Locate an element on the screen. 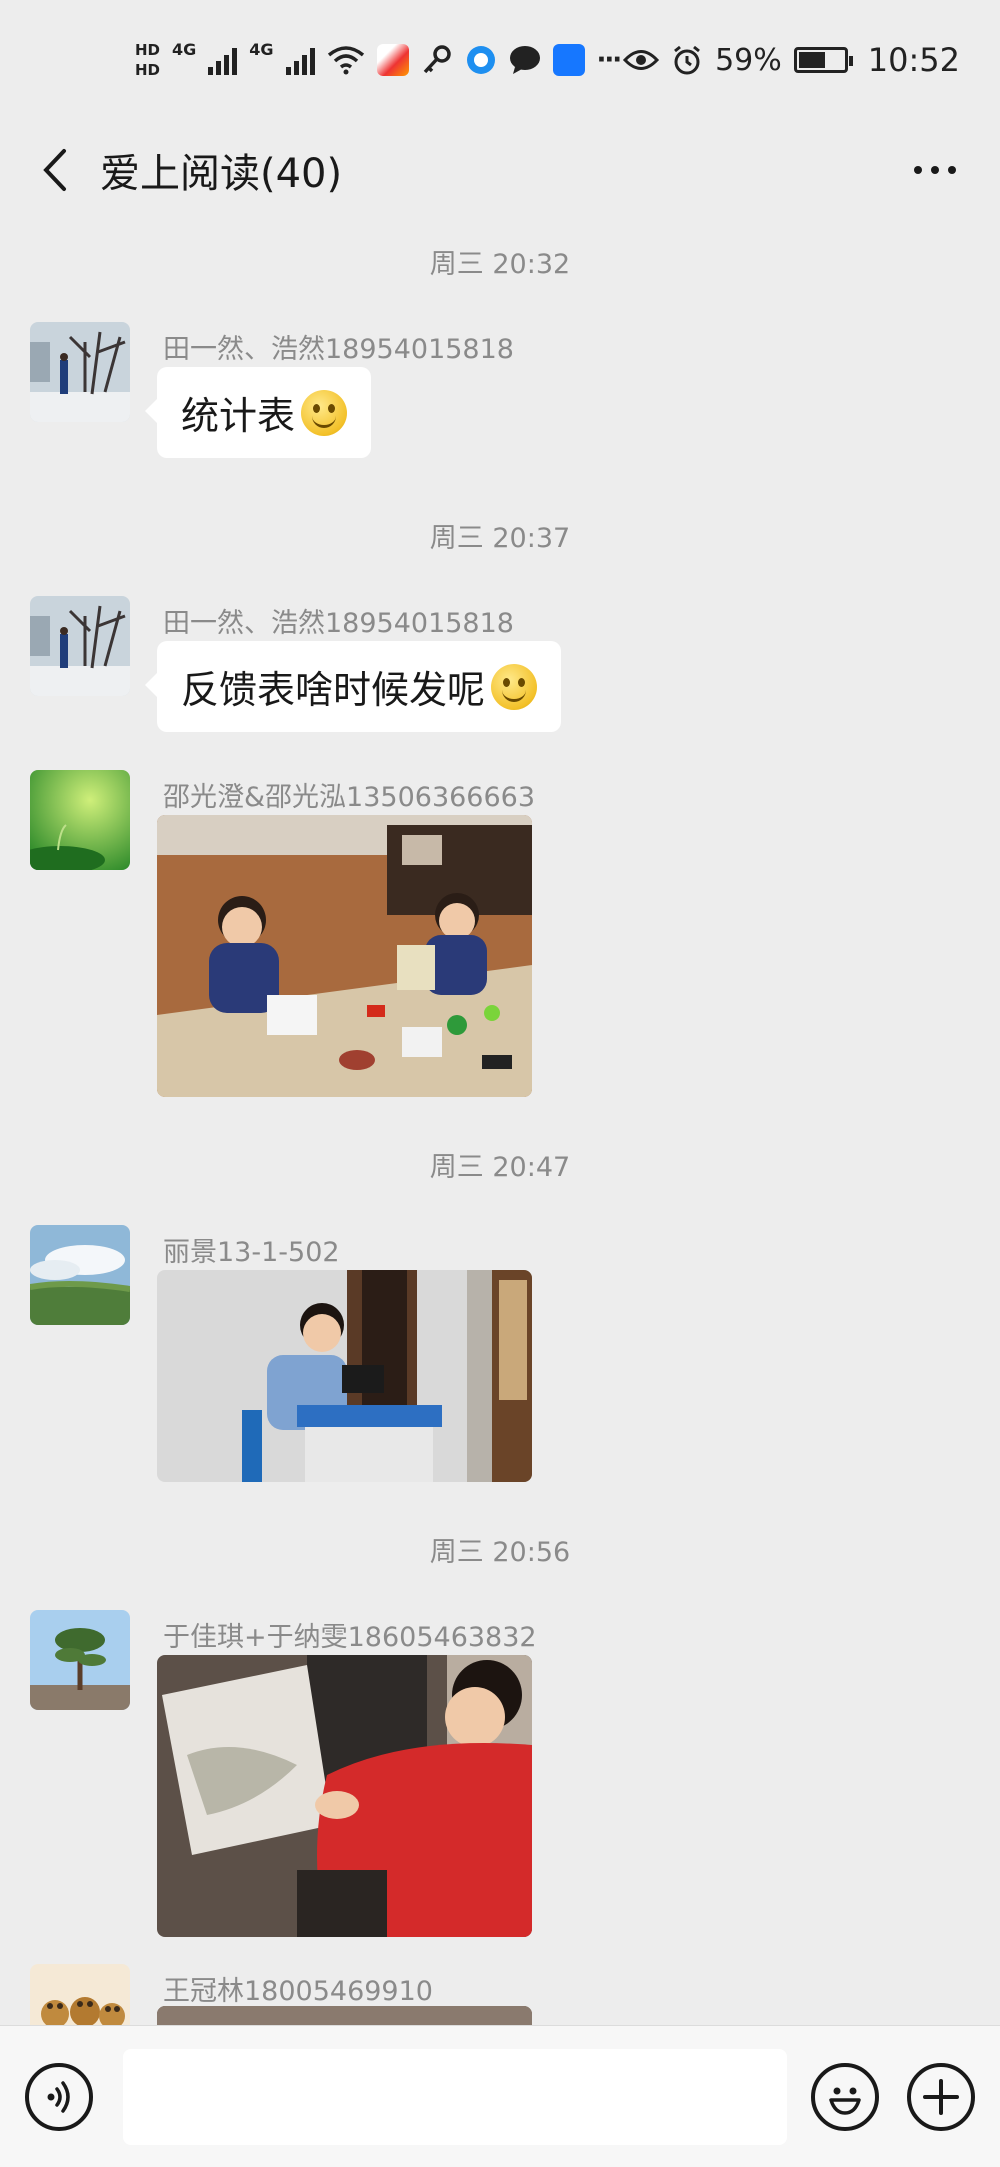 The width and height of the screenshot is (1000, 2167). chat-message: 丽景13-1-502 is located at coordinates (500, 1357).